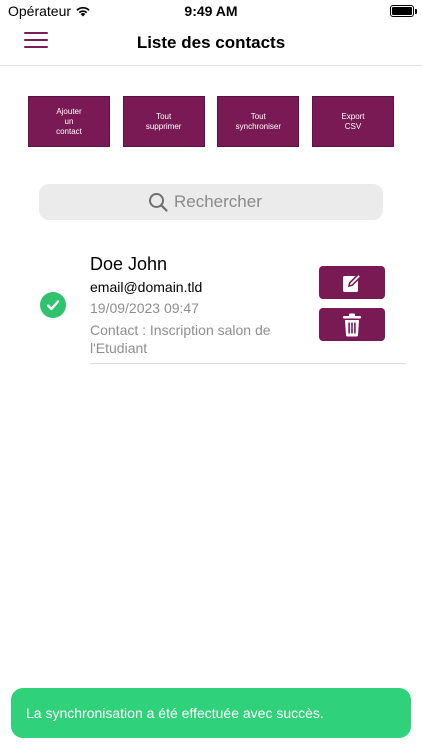 Image resolution: width=422 pixels, height=750 pixels. What do you see at coordinates (416, 11) in the screenshot?
I see `battery-cap` at bounding box center [416, 11].